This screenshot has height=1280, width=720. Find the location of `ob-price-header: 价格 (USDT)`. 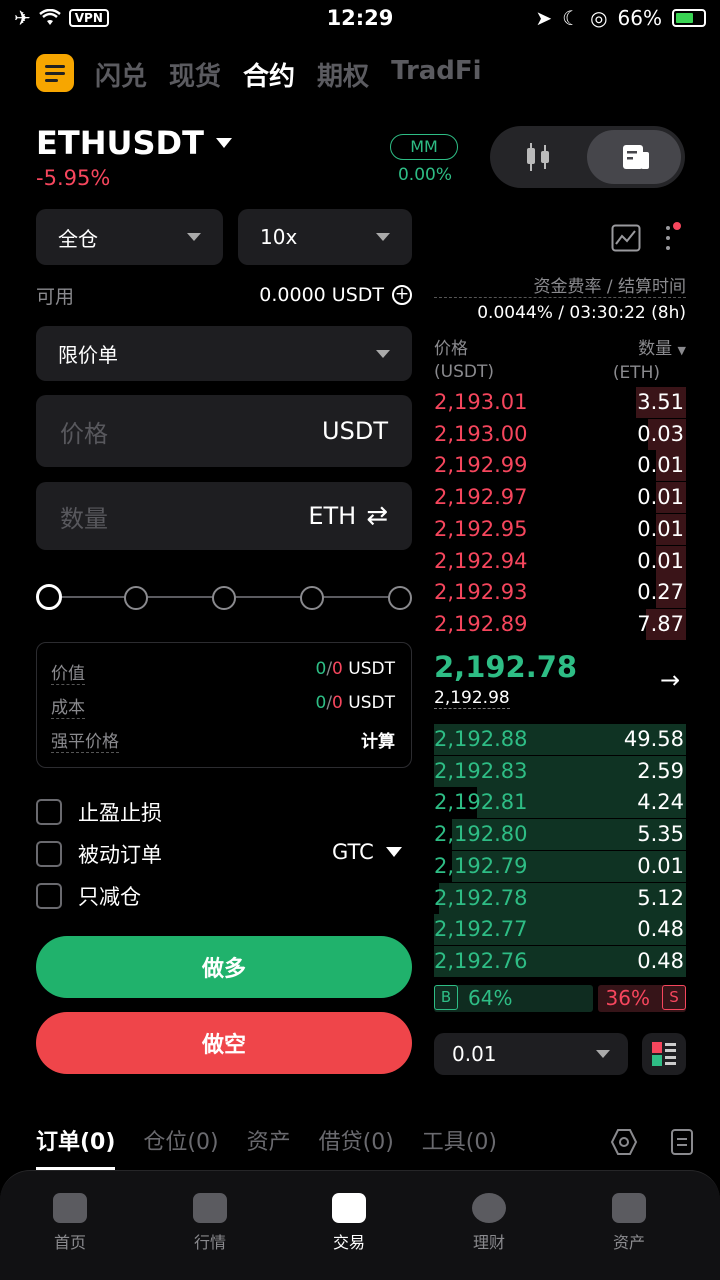

ob-price-header: 价格 (USDT) is located at coordinates (464, 360).